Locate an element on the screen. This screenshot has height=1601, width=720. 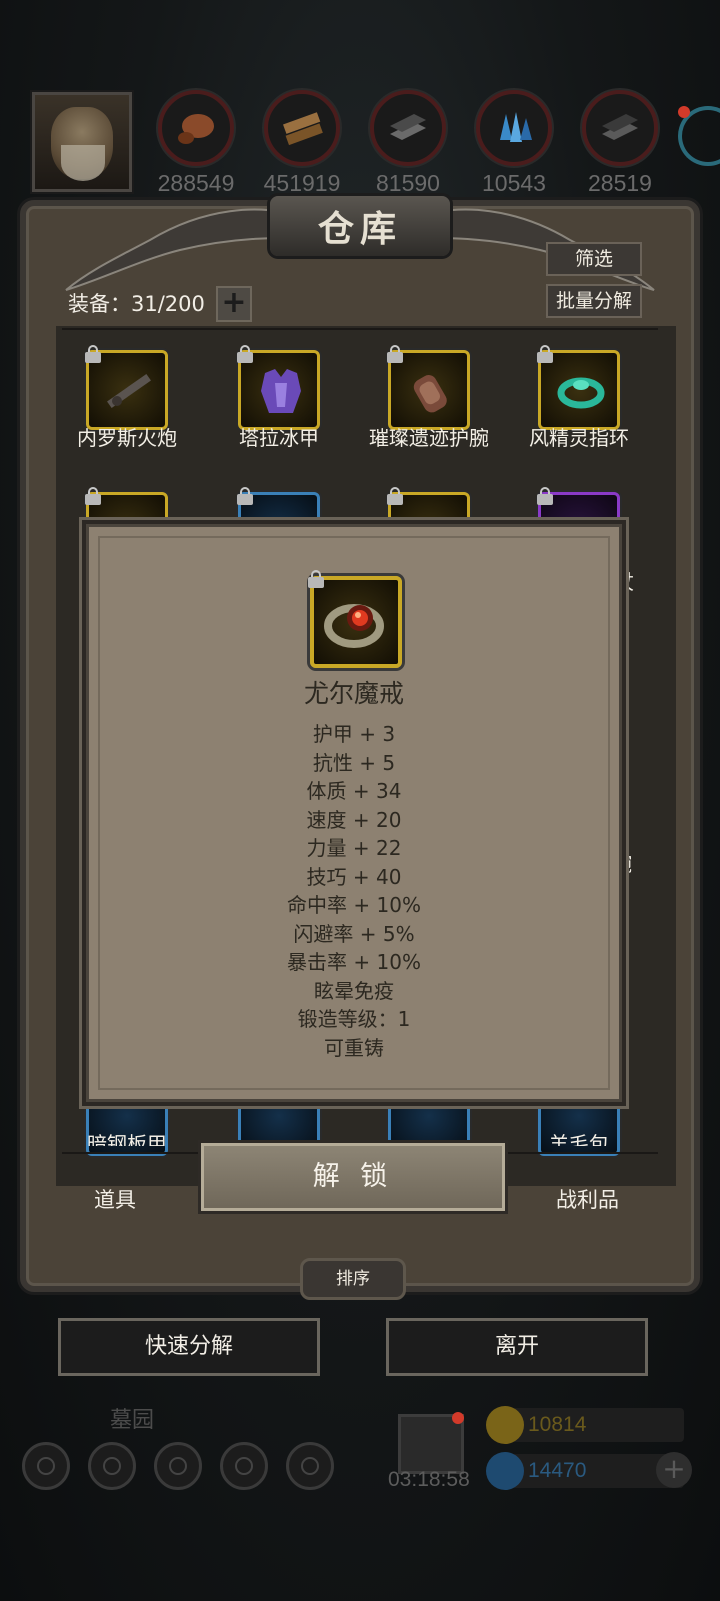
item-name: 璀璨遗迹护腕 is located at coordinates (429, 438).